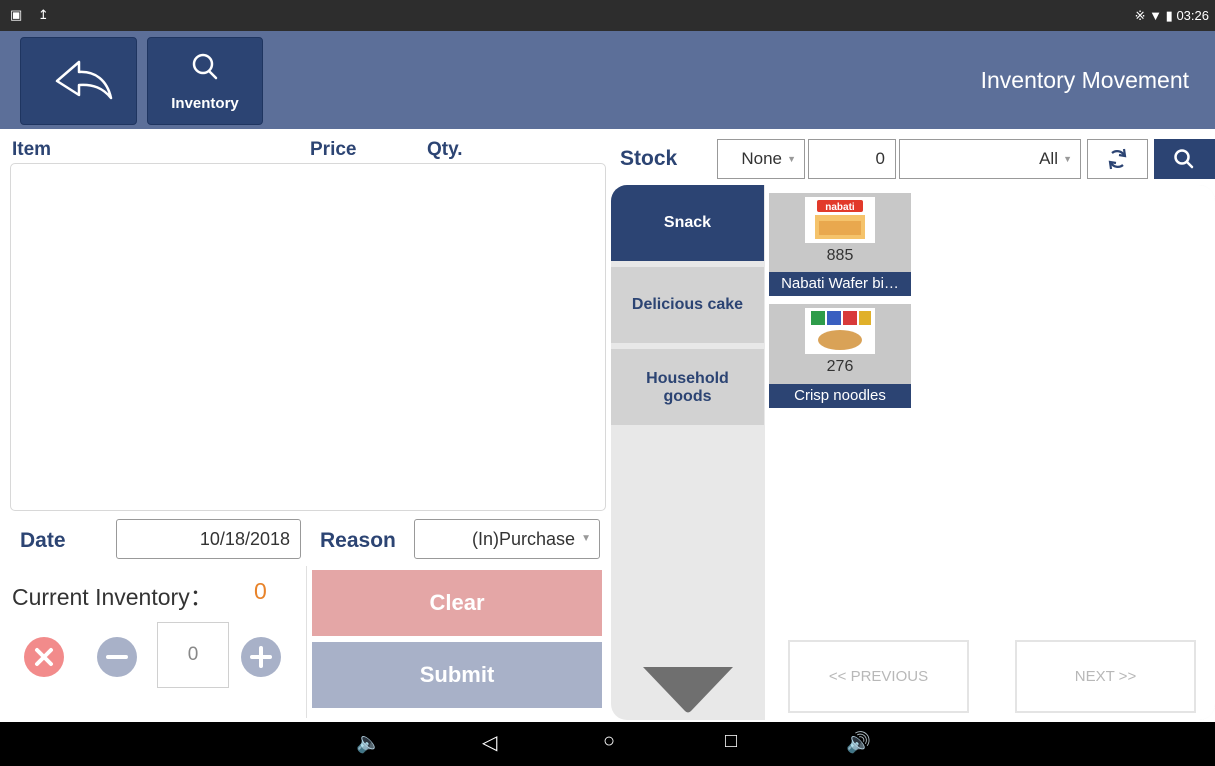 Image resolution: width=1215 pixels, height=766 pixels. What do you see at coordinates (445, 149) in the screenshot?
I see `col-header-qty: Qty.` at bounding box center [445, 149].